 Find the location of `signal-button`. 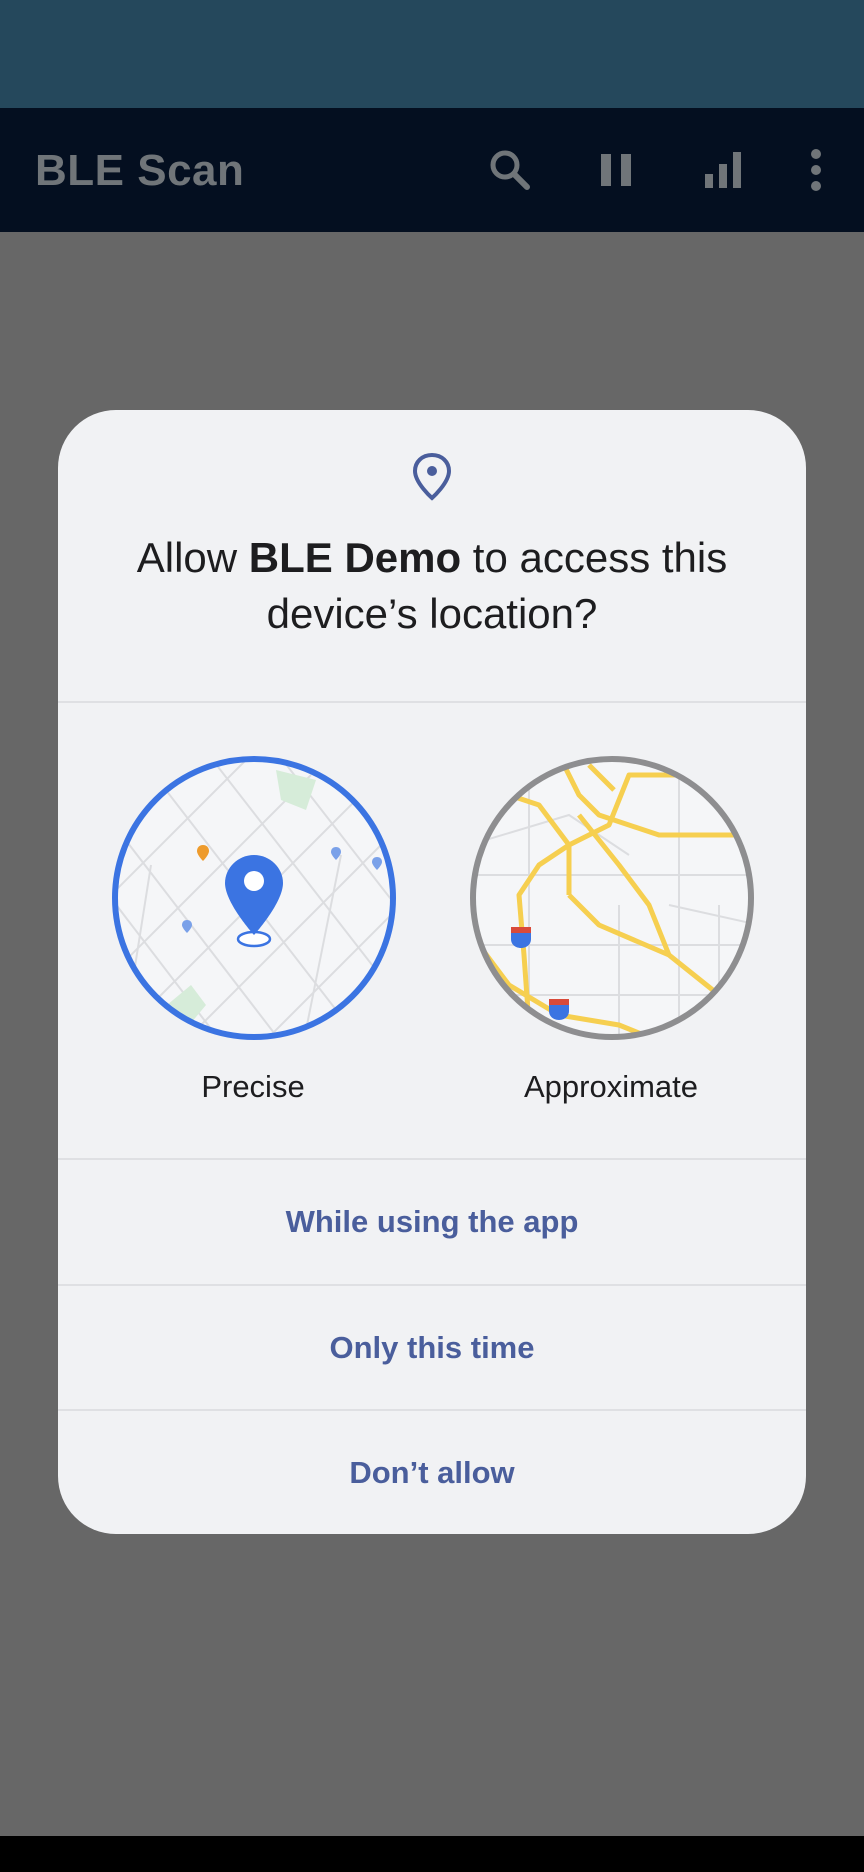

signal-button is located at coordinates (723, 170).